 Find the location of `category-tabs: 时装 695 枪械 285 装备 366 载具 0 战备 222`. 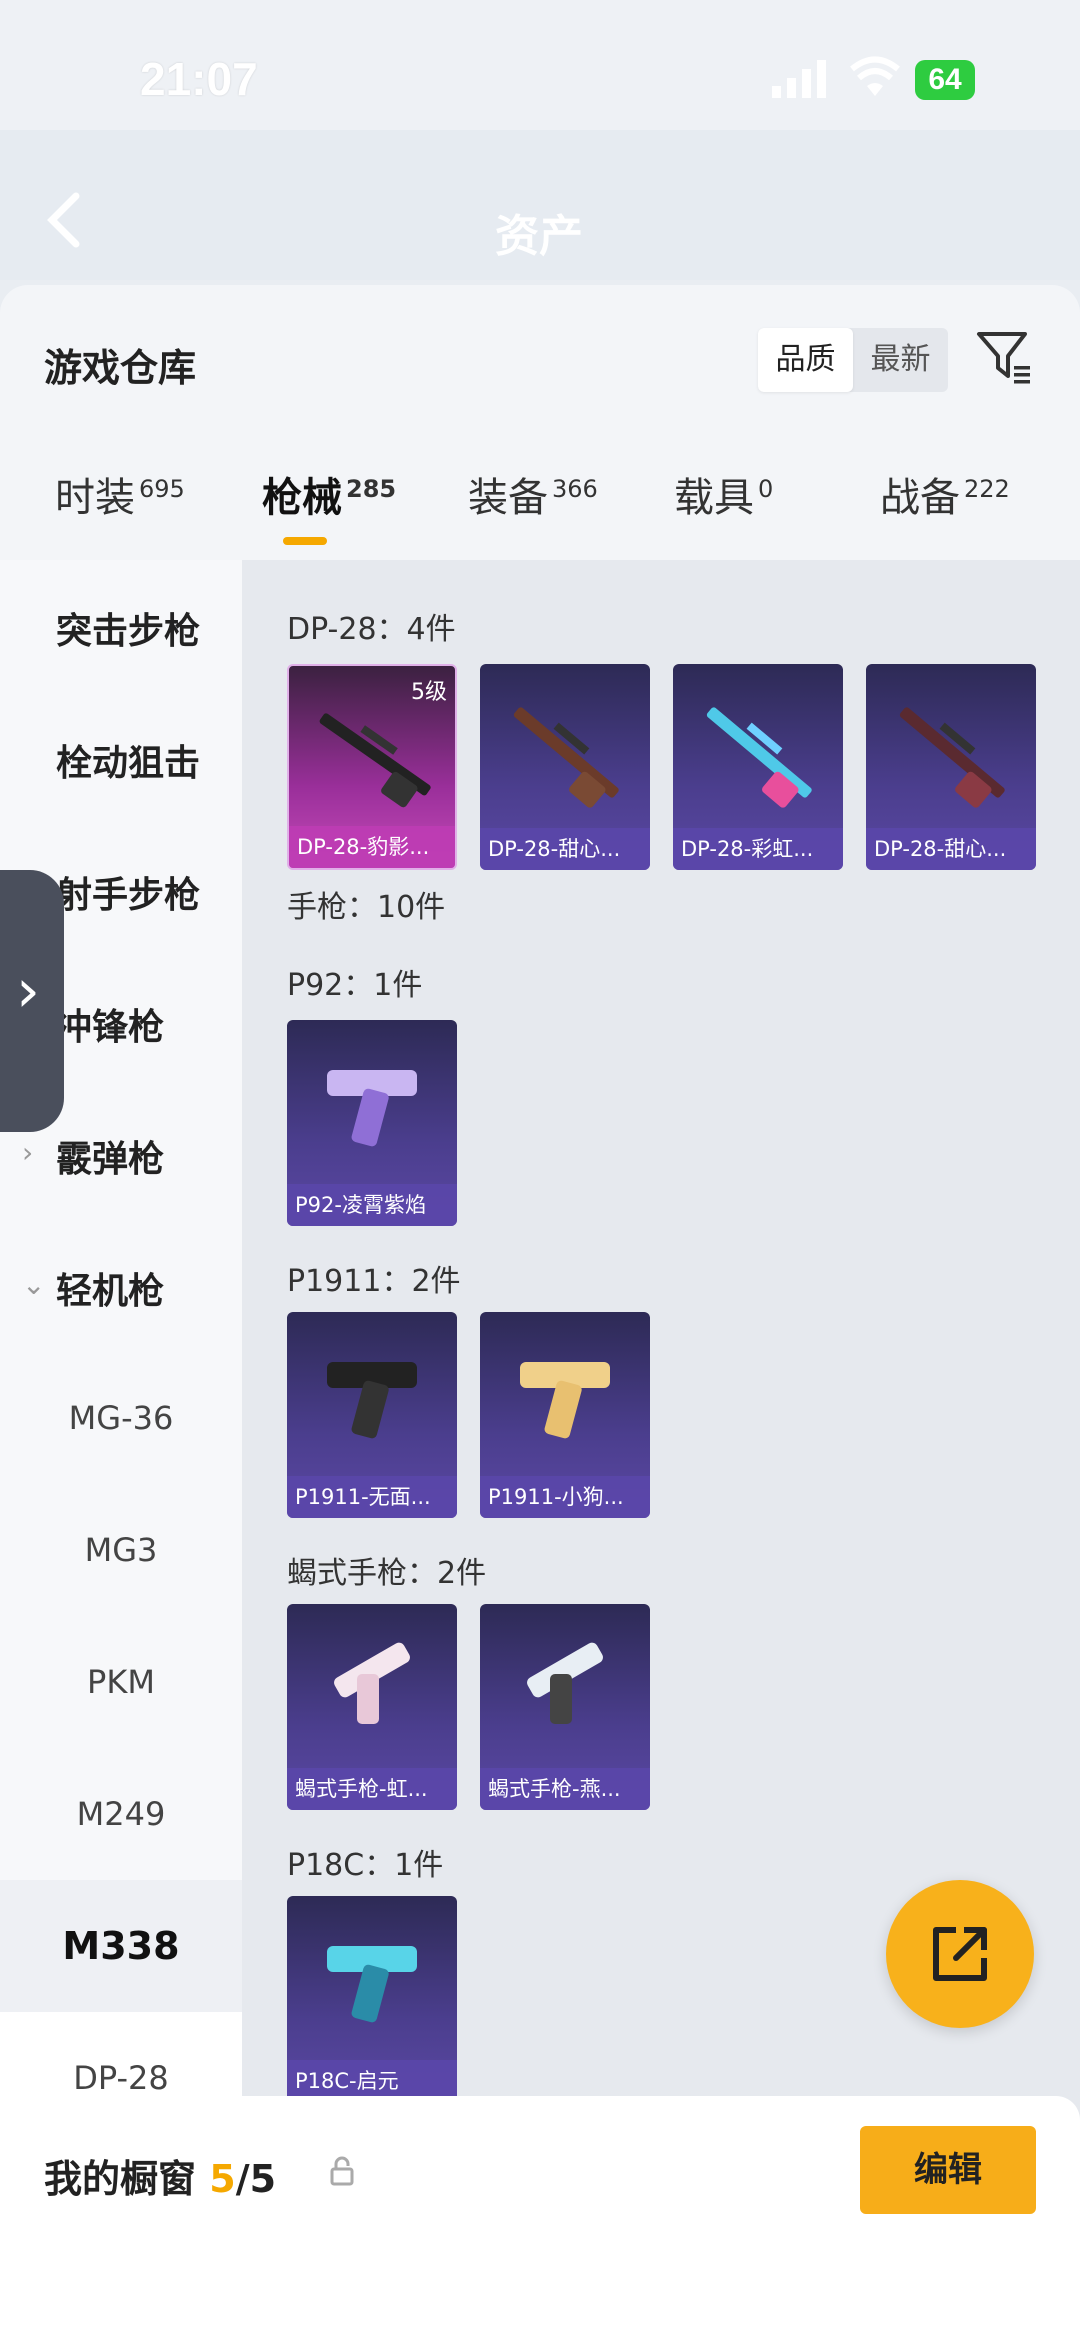

category-tabs: 时装 695 枪械 285 装备 366 载具 0 战备 222 is located at coordinates (540, 510).